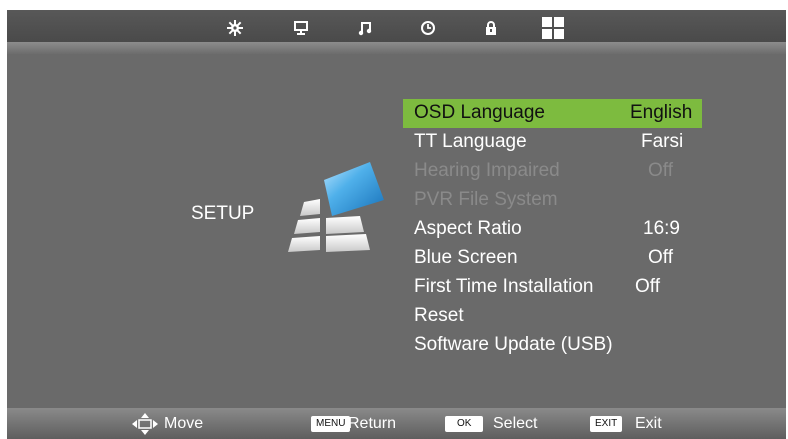 This screenshot has width=788, height=439. What do you see at coordinates (487, 170) in the screenshot?
I see `menu-item-label: Hearing Impaired` at bounding box center [487, 170].